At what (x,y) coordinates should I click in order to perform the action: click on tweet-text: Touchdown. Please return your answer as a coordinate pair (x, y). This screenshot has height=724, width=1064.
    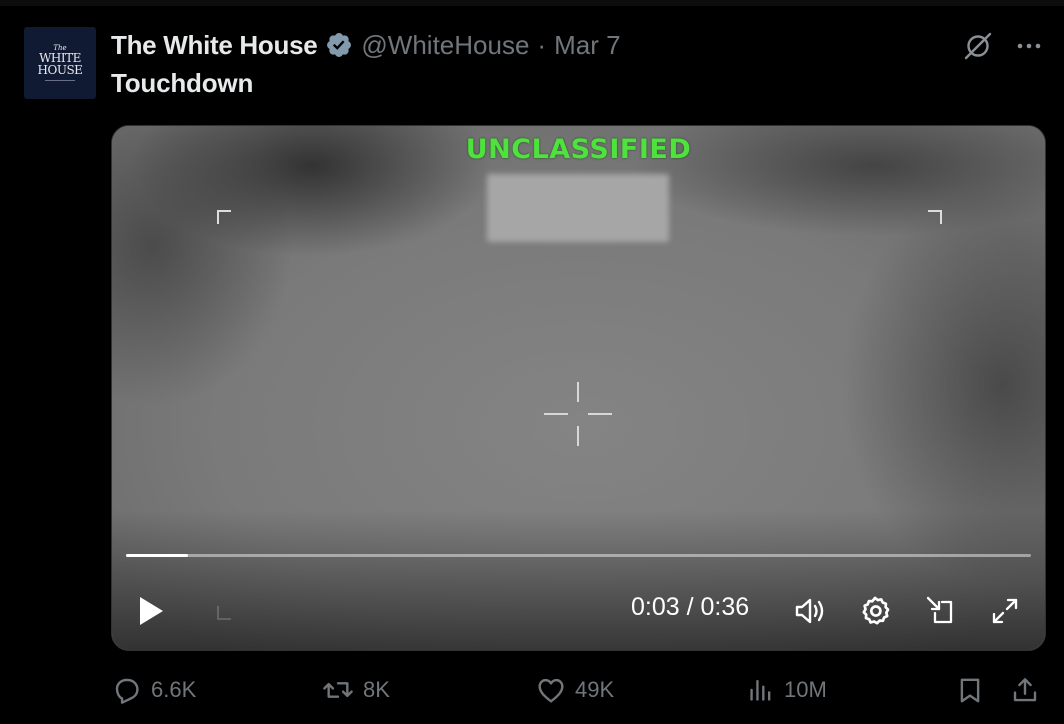
    Looking at the image, I should click on (182, 83).